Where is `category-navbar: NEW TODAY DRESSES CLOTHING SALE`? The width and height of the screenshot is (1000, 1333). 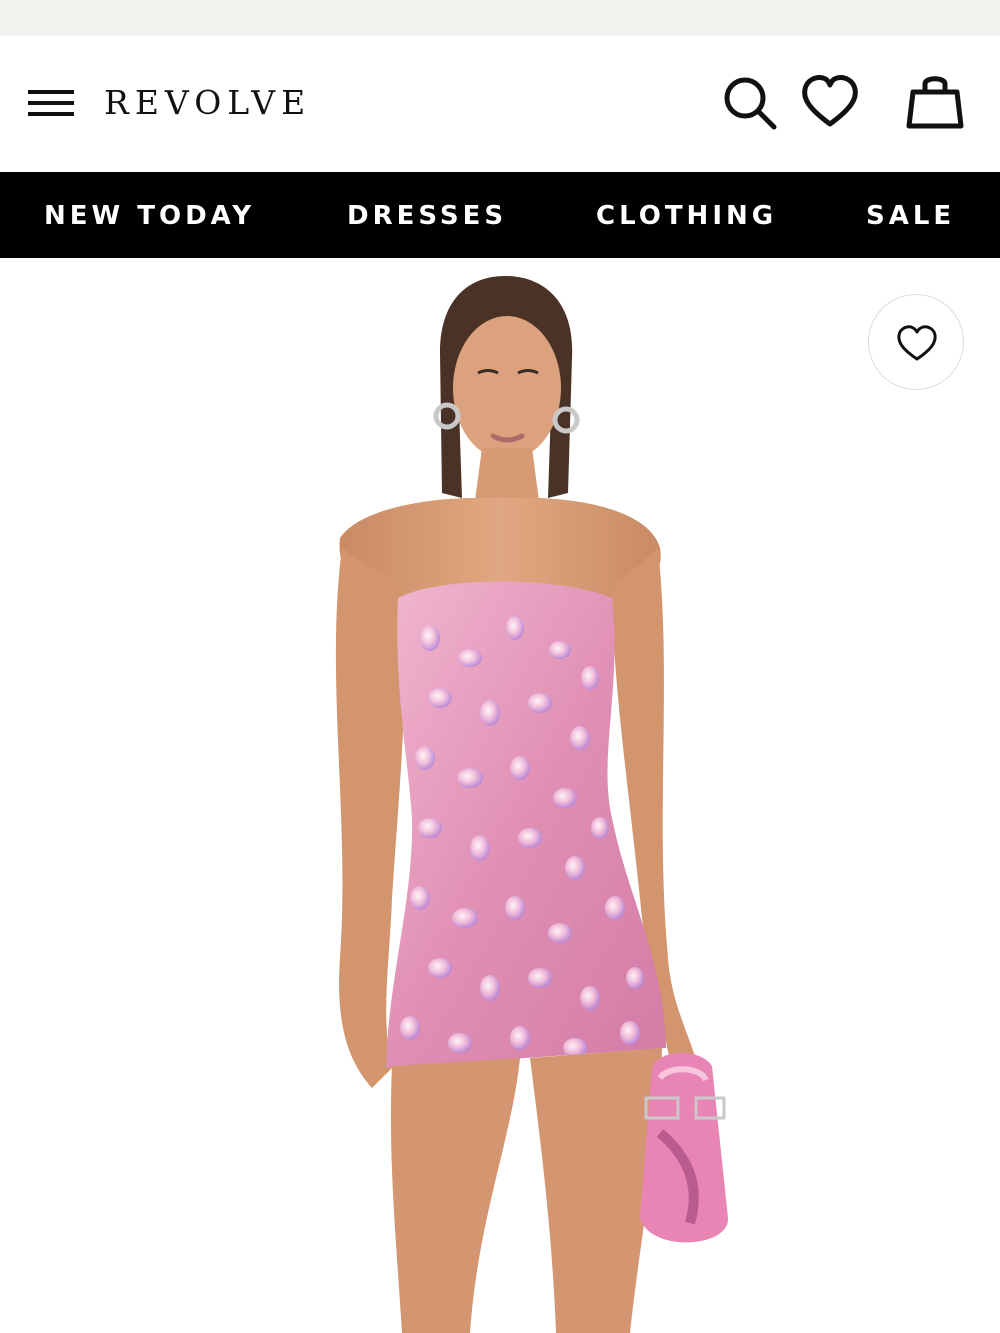
category-navbar: NEW TODAY DRESSES CLOTHING SALE is located at coordinates (500, 215).